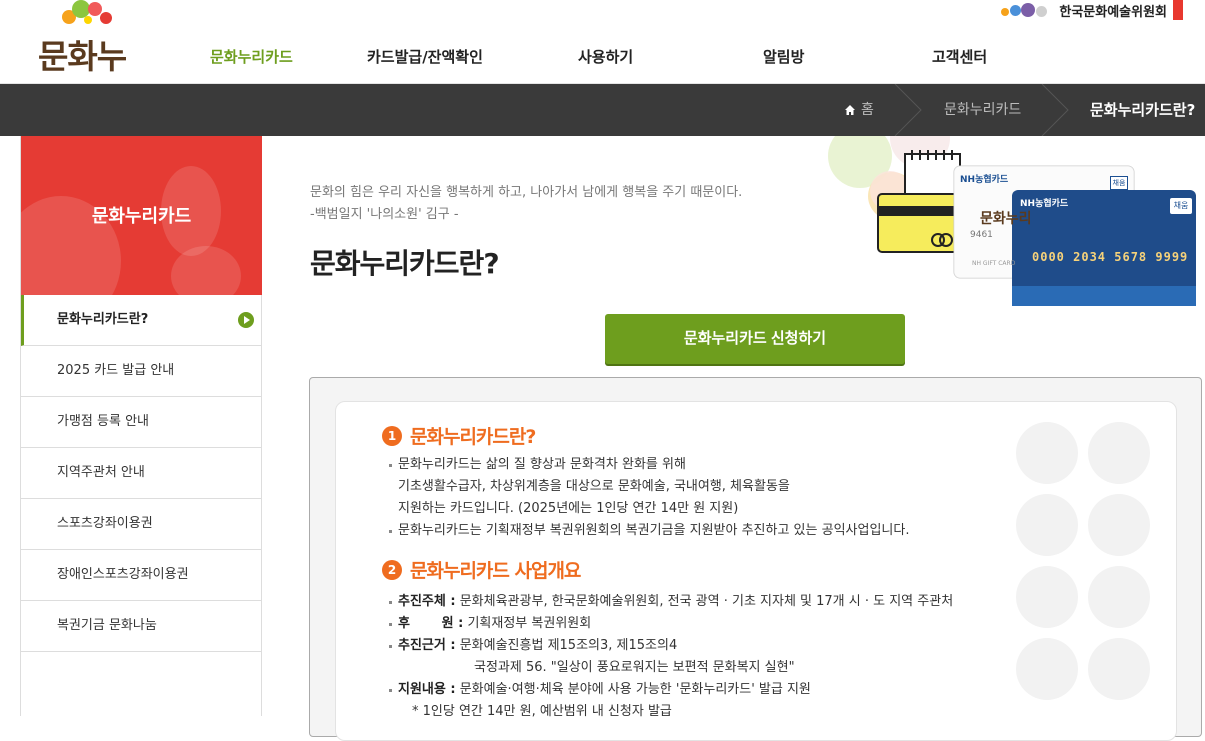 This screenshot has height=741, width=1205. I want to click on sidebar-item-sports: 스포츠강좌이용권, so click(141, 524).